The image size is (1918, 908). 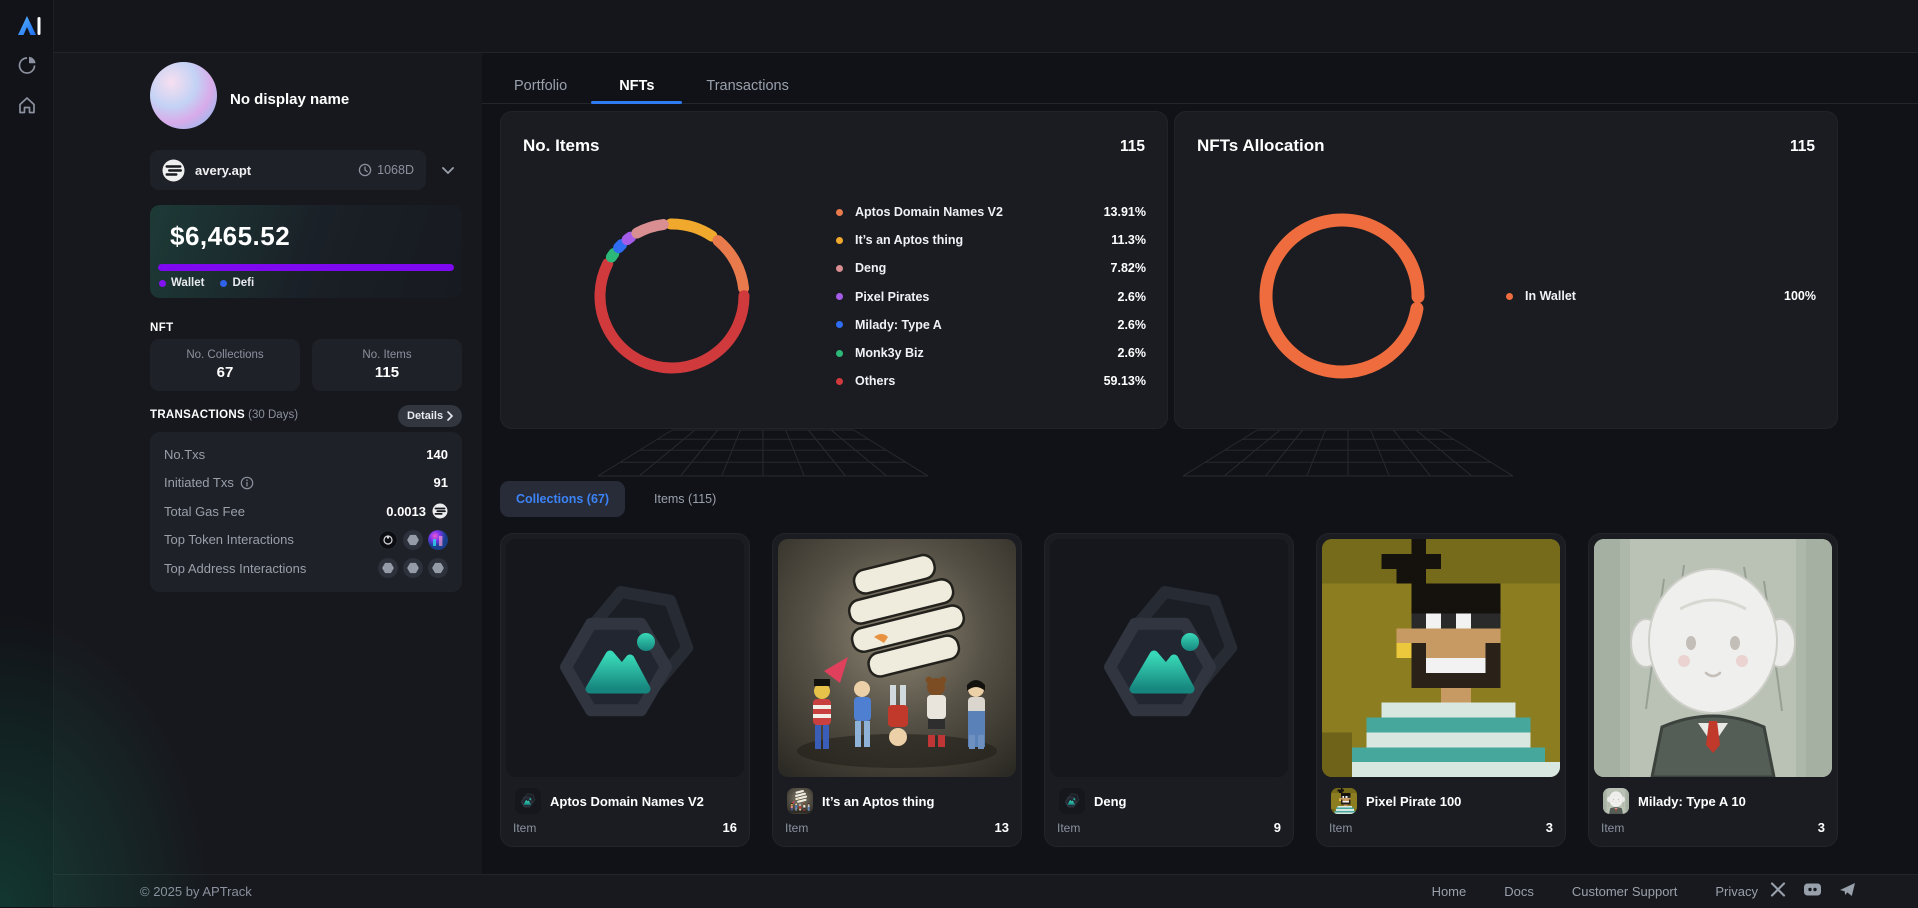 I want to click on tab-transactions: Transactions, so click(x=747, y=85).